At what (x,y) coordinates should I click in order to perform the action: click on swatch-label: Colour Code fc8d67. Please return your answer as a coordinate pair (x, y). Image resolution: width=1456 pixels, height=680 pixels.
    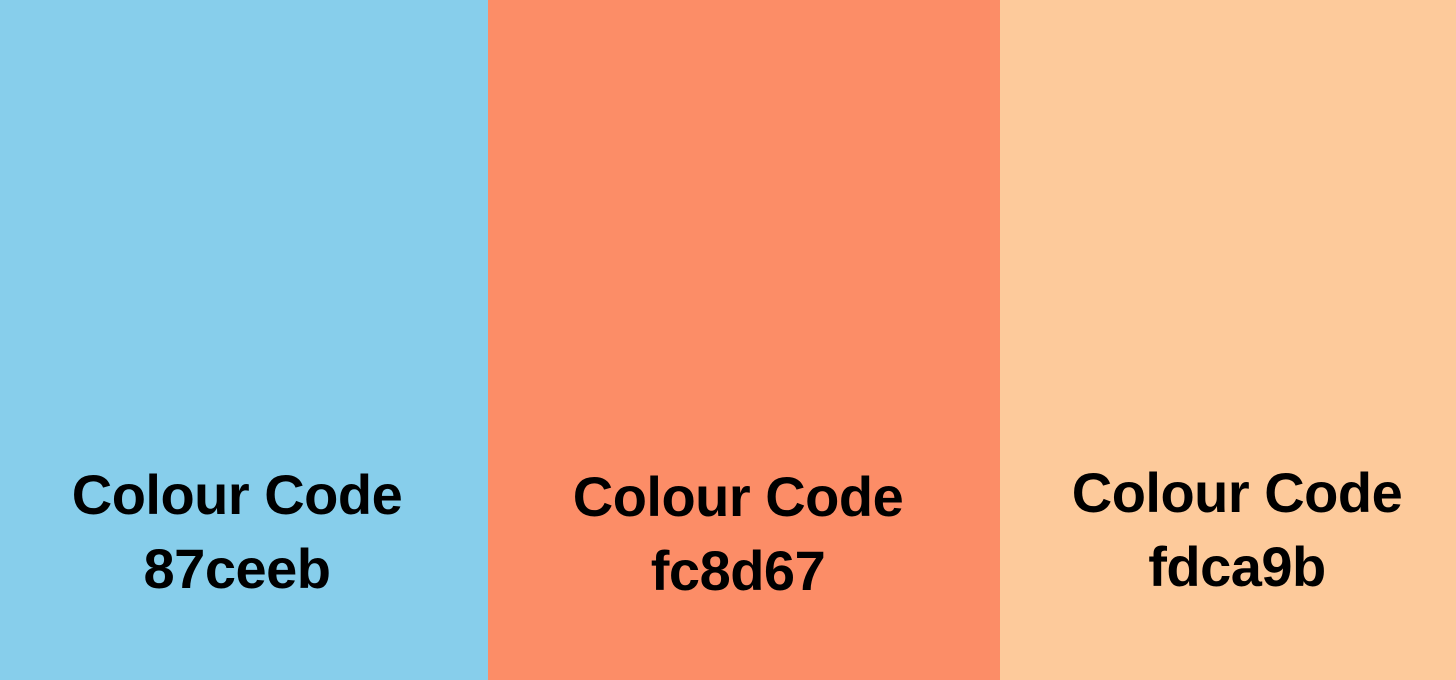
    Looking at the image, I should click on (738, 534).